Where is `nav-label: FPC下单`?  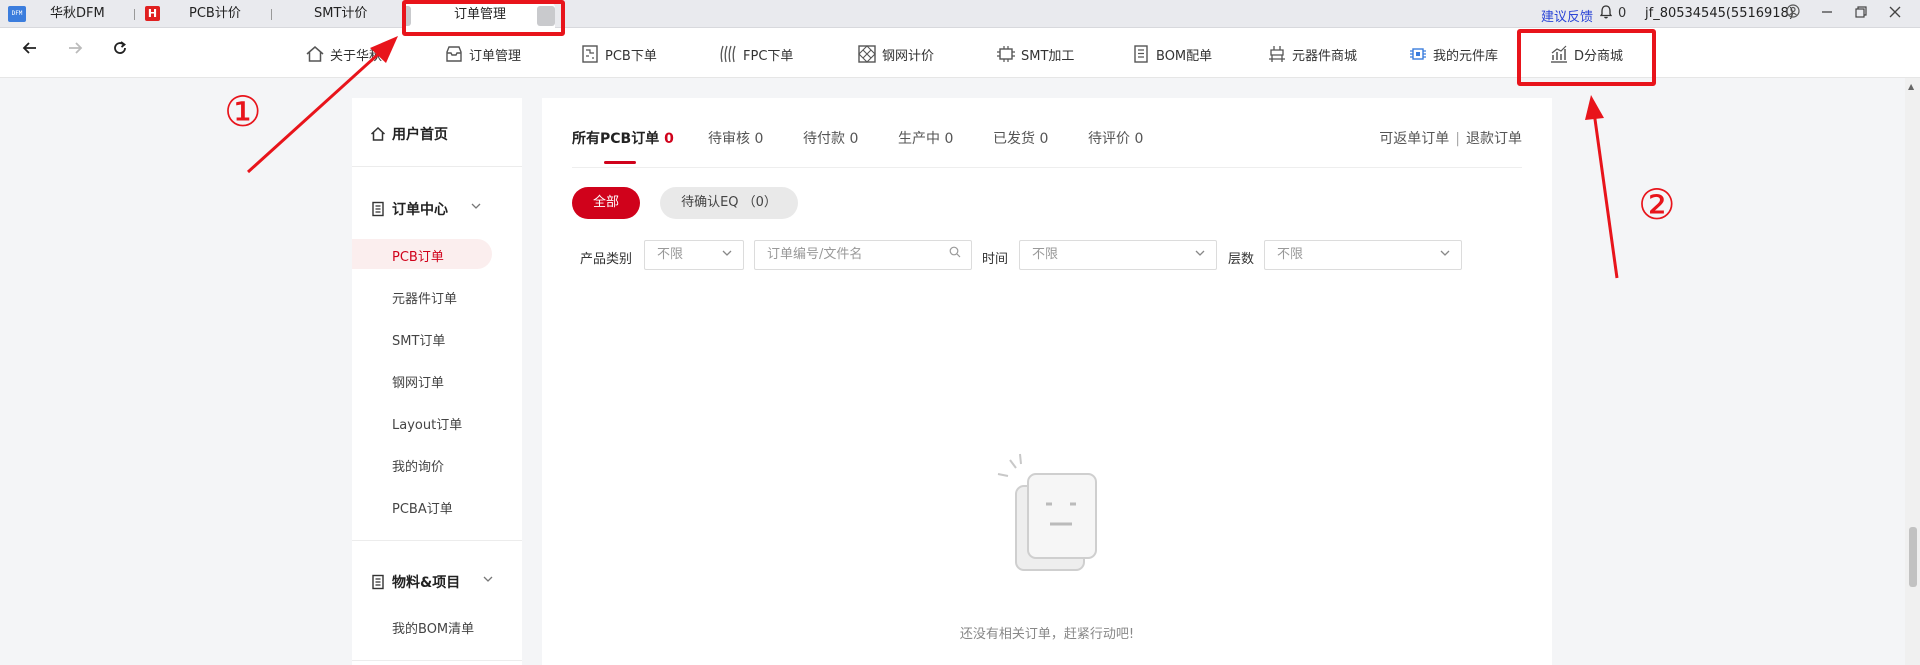
nav-label: FPC下单 is located at coordinates (768, 56).